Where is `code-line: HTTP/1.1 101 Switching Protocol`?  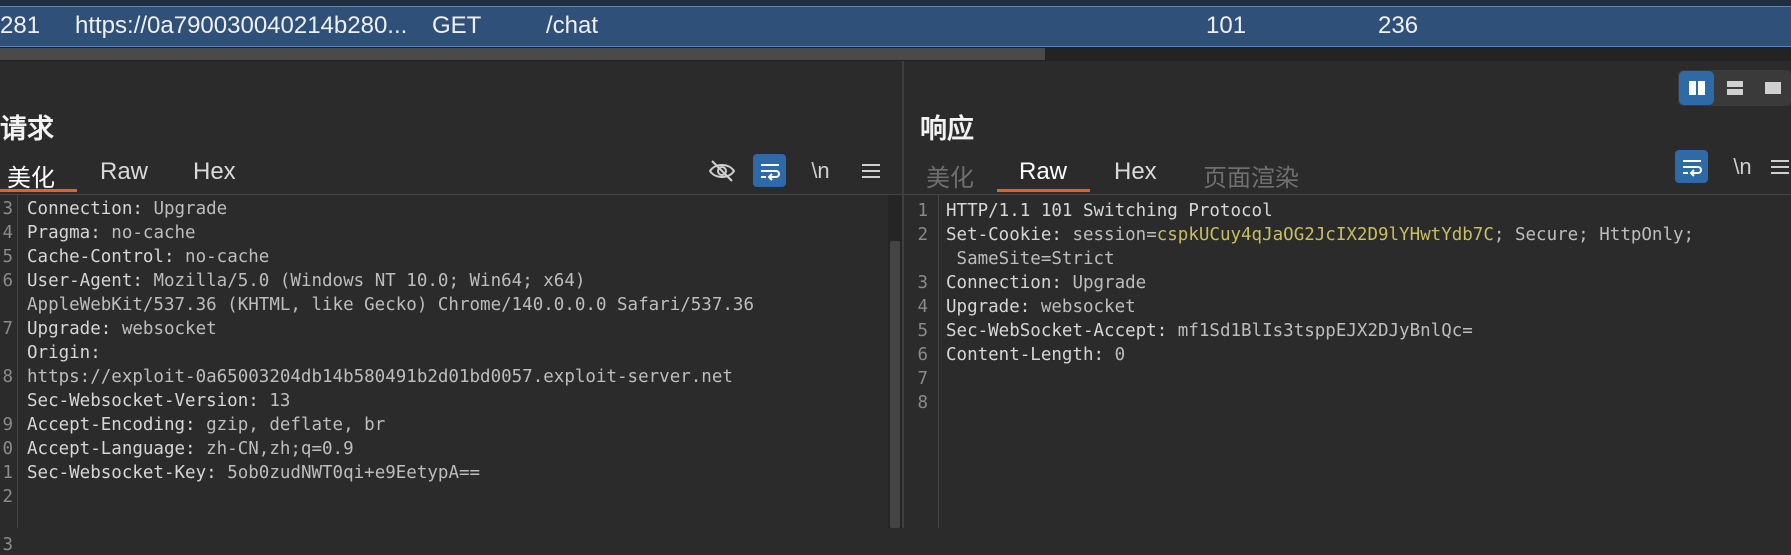 code-line: HTTP/1.1 101 Switching Protocol is located at coordinates (1109, 211).